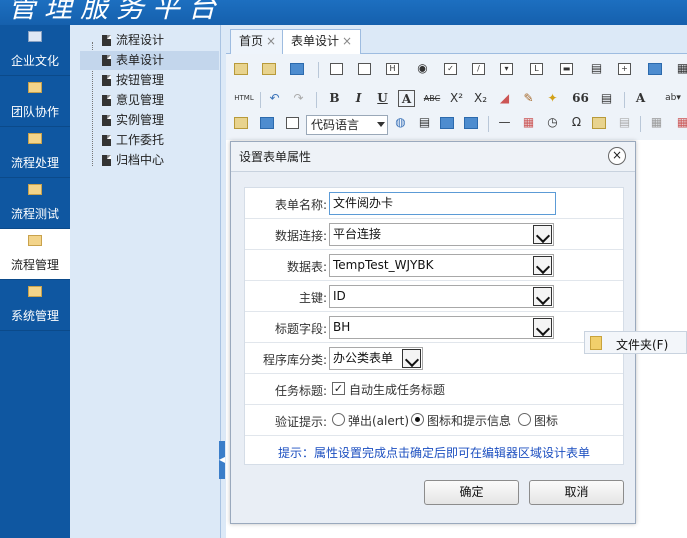 The height and width of the screenshot is (538, 687). I want to click on category-value: 办公类表单, so click(363, 358).